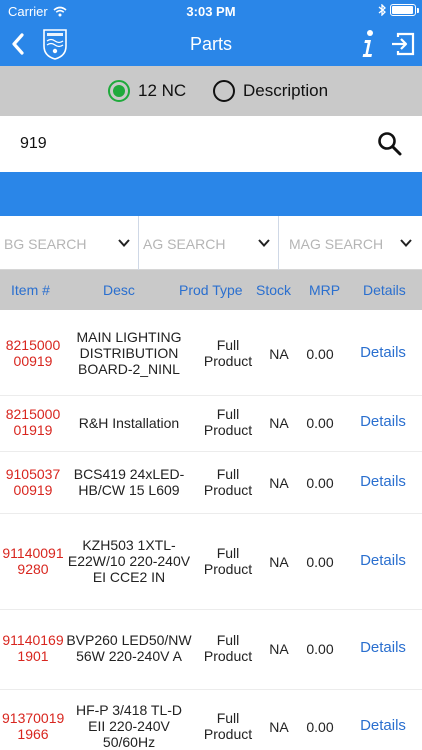 This screenshot has width=422, height=750. I want to click on radio-description-label: Description, so click(286, 90).